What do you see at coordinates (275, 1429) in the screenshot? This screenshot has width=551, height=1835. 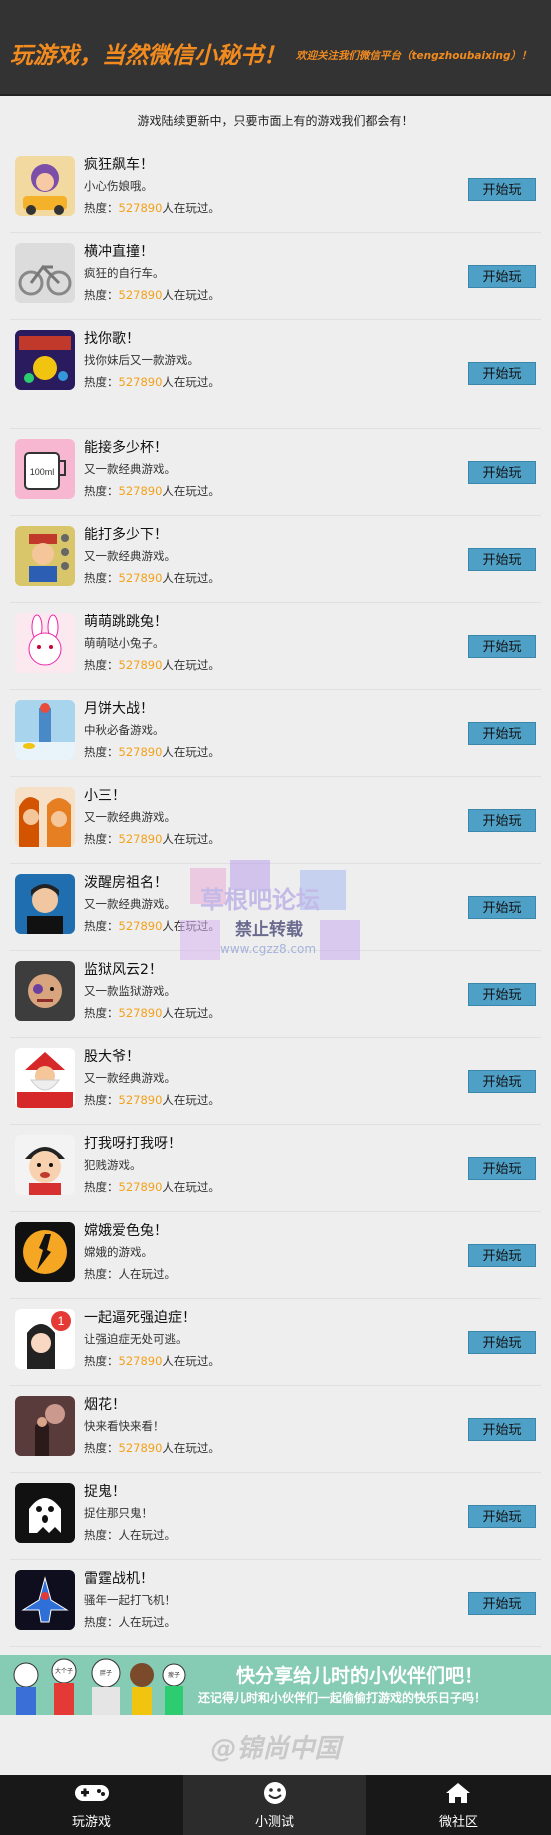 I see `game-item: 烟花！ 快来看快来看！ 热度：527890人在玩过。 开始玩` at bounding box center [275, 1429].